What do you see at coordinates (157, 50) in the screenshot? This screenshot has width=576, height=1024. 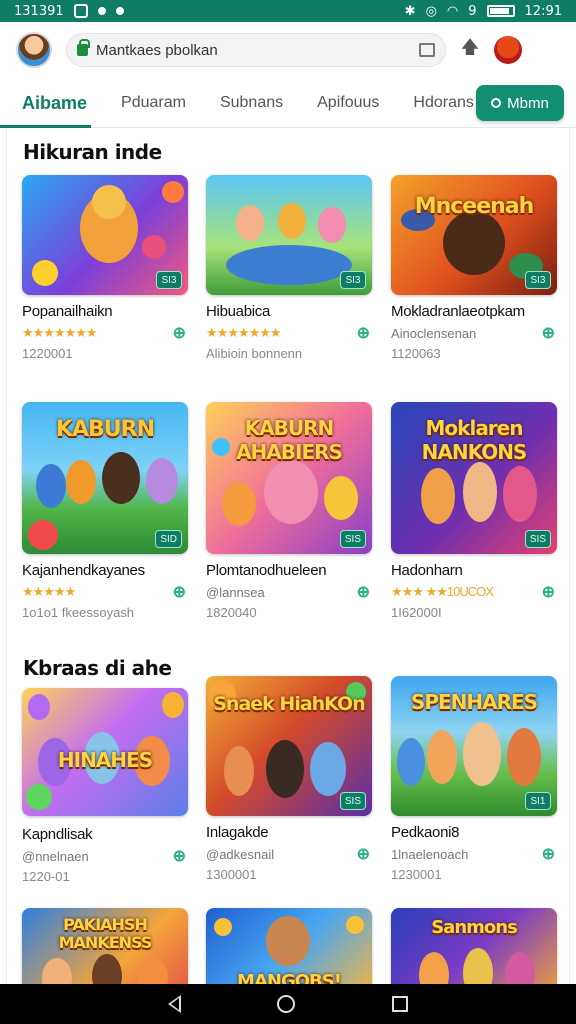 I see `url-text: Mantkaes pbolkan` at bounding box center [157, 50].